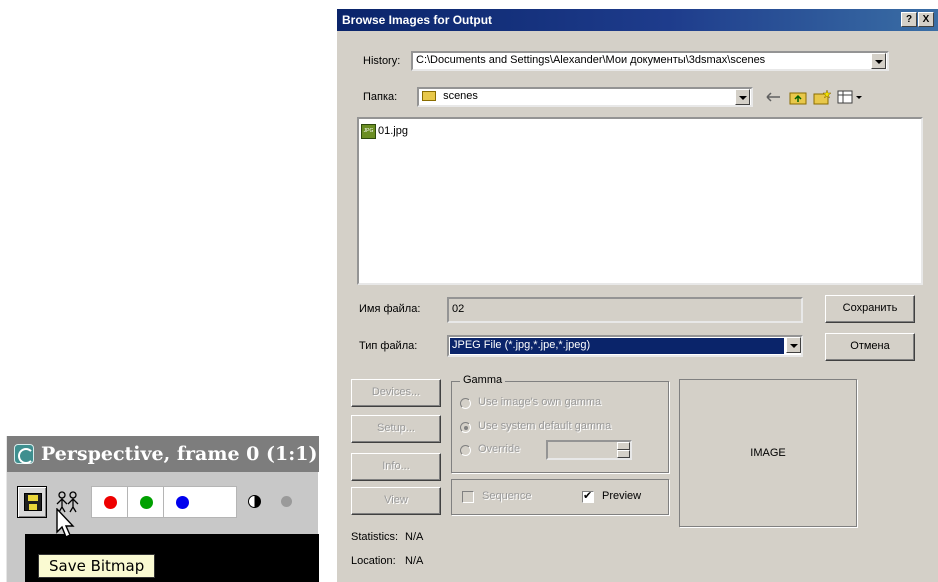 This screenshot has width=938, height=582. What do you see at coordinates (429, 96) in the screenshot?
I see `folder-icon` at bounding box center [429, 96].